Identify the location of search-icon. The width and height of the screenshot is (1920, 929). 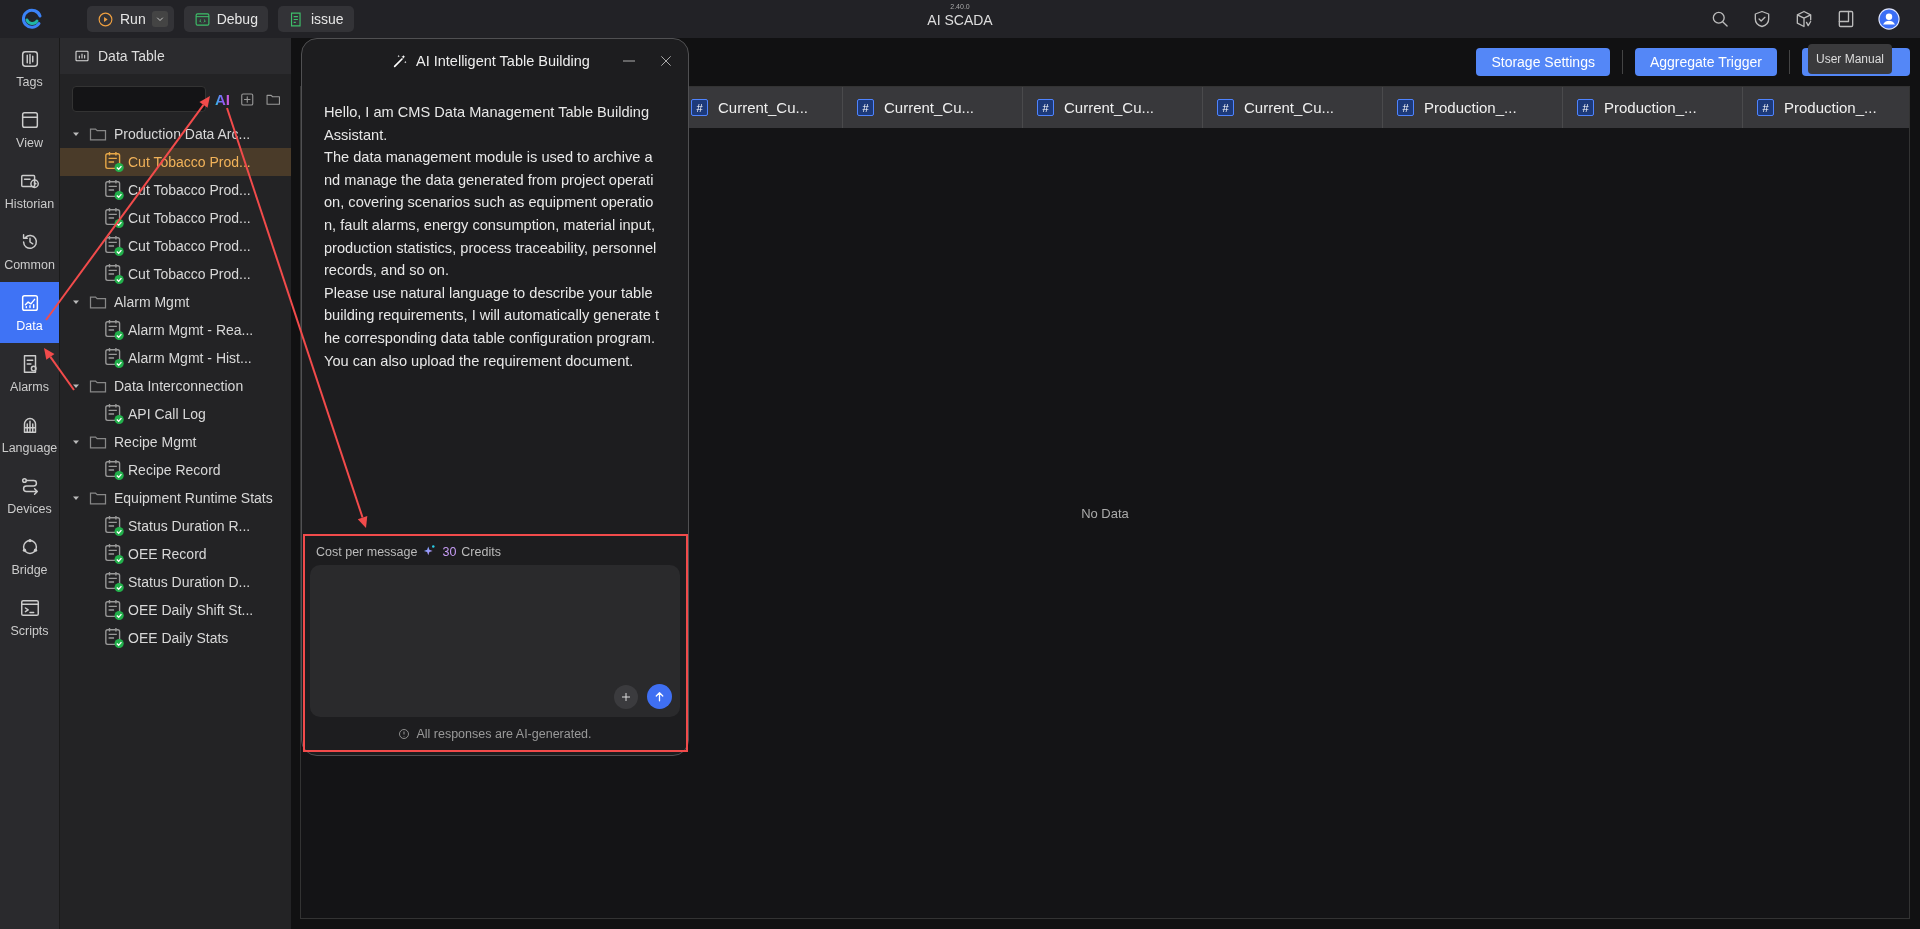
(1720, 19).